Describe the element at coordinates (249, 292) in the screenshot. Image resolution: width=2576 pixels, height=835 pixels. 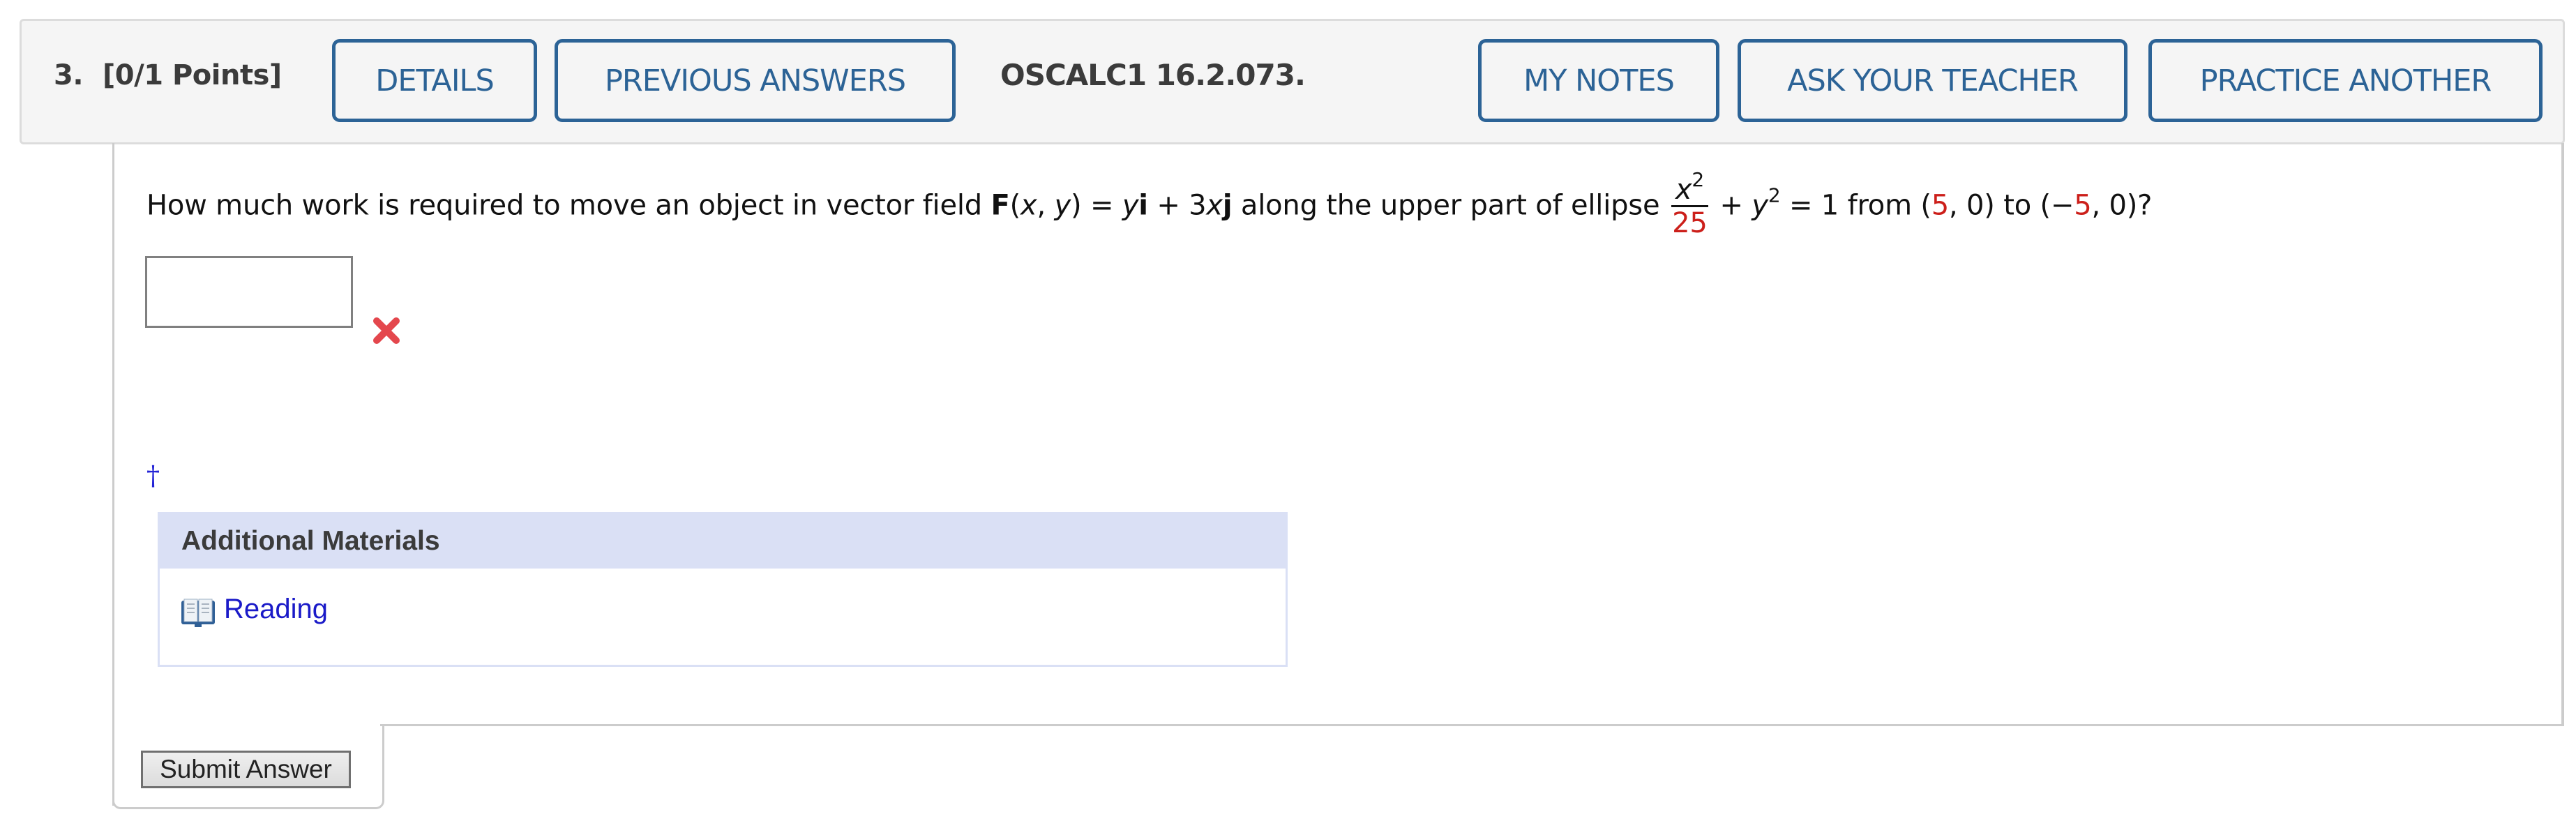
I see `answer-input` at that location.